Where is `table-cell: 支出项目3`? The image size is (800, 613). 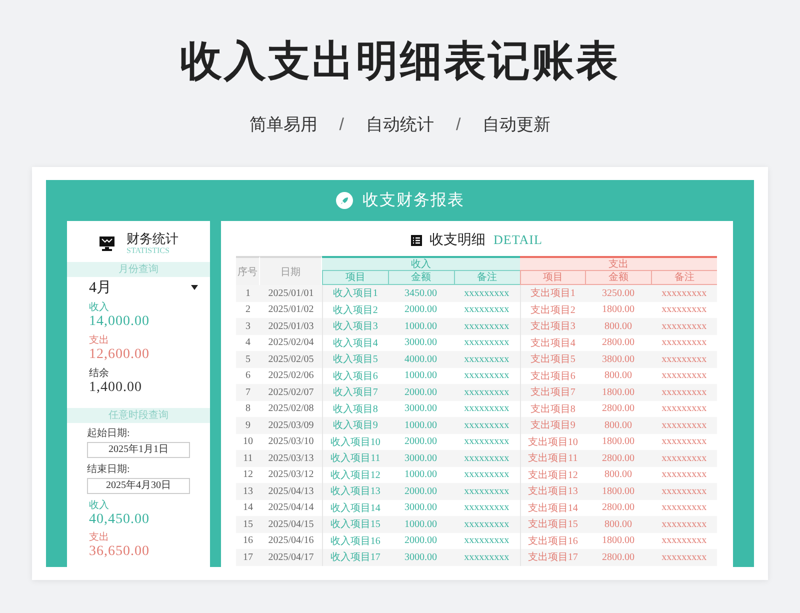
table-cell: 支出项目3 is located at coordinates (553, 326).